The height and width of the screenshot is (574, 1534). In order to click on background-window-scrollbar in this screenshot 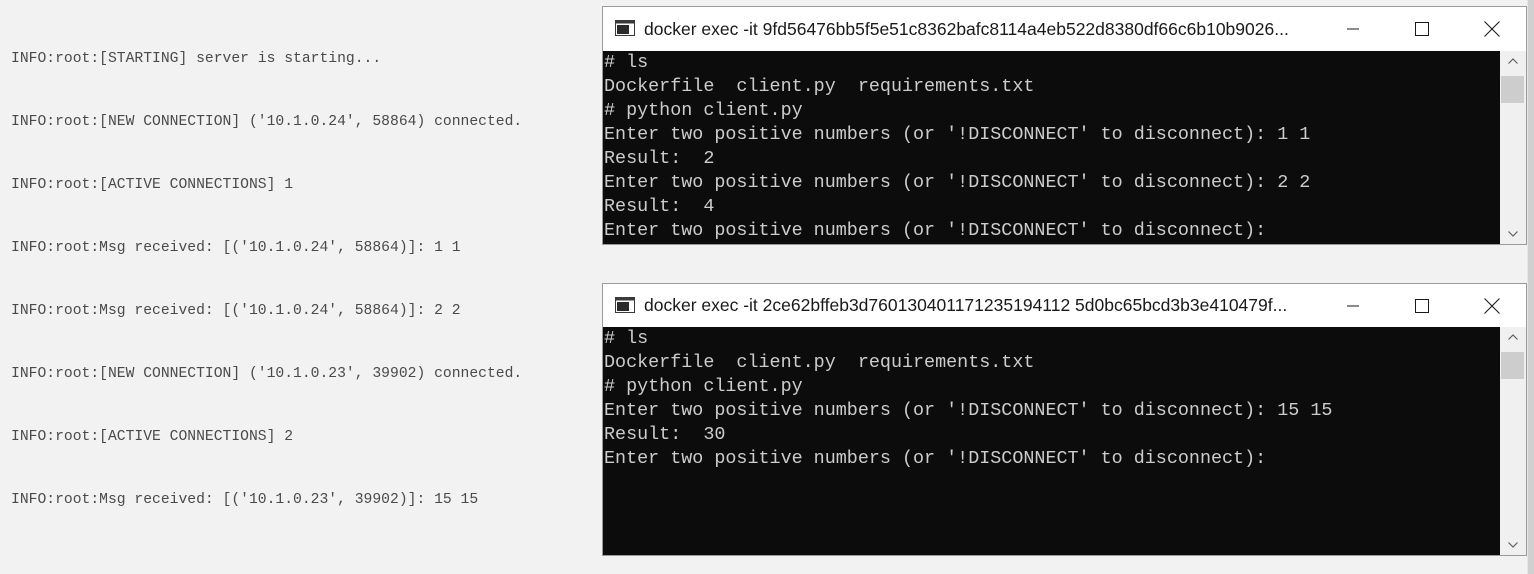, I will do `click(1531, 287)`.